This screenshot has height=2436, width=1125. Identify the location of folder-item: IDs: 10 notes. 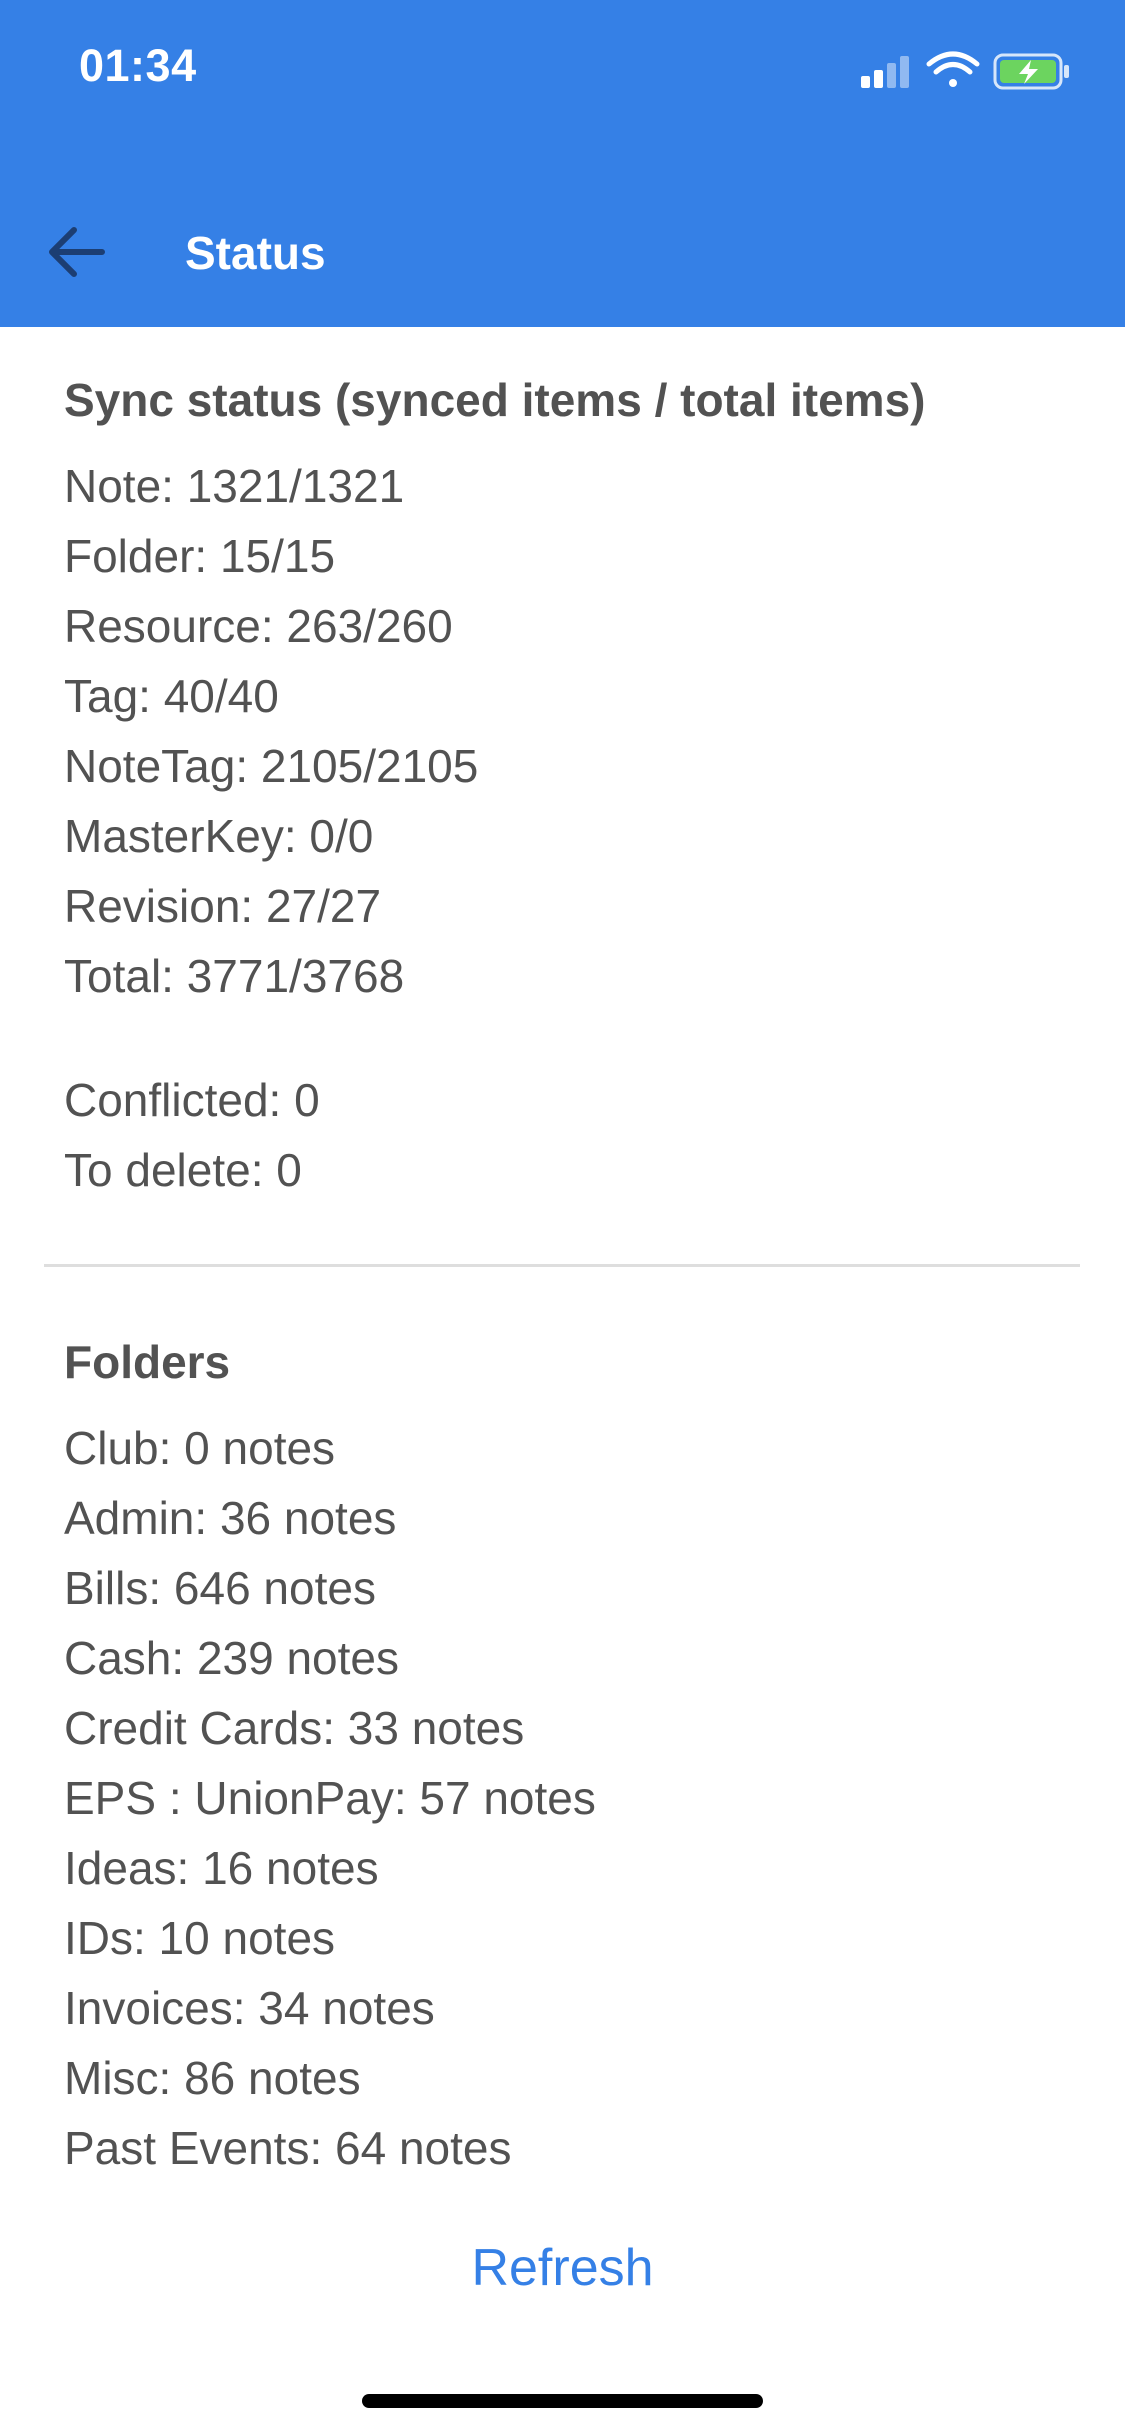
(200, 1938).